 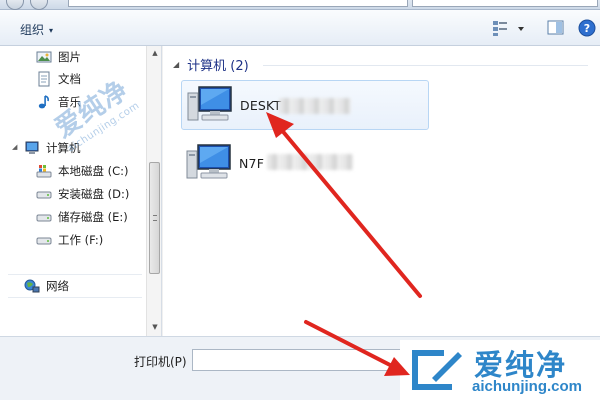 What do you see at coordinates (44, 171) in the screenshot?
I see `windows-drive-icon` at bounding box center [44, 171].